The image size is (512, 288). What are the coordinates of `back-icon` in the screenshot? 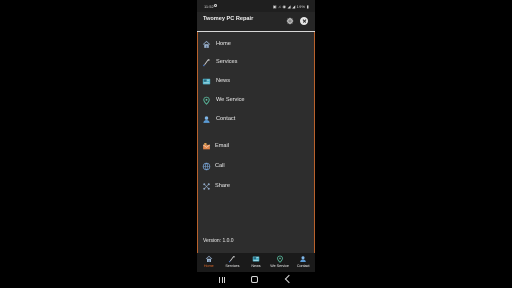 It's located at (289, 279).